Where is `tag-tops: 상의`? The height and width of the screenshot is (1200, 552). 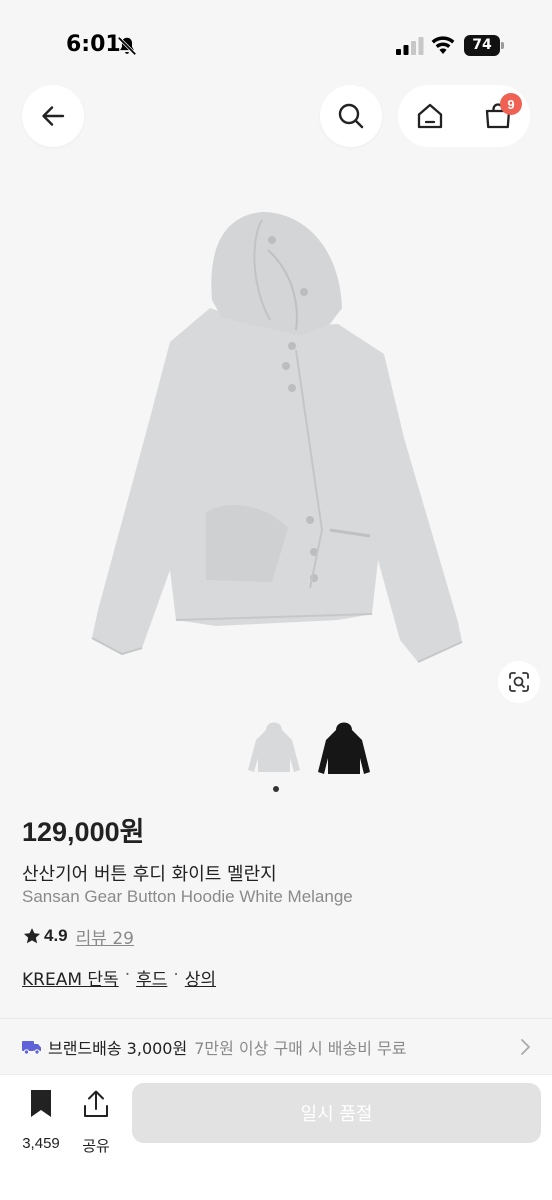 tag-tops: 상의 is located at coordinates (200, 977).